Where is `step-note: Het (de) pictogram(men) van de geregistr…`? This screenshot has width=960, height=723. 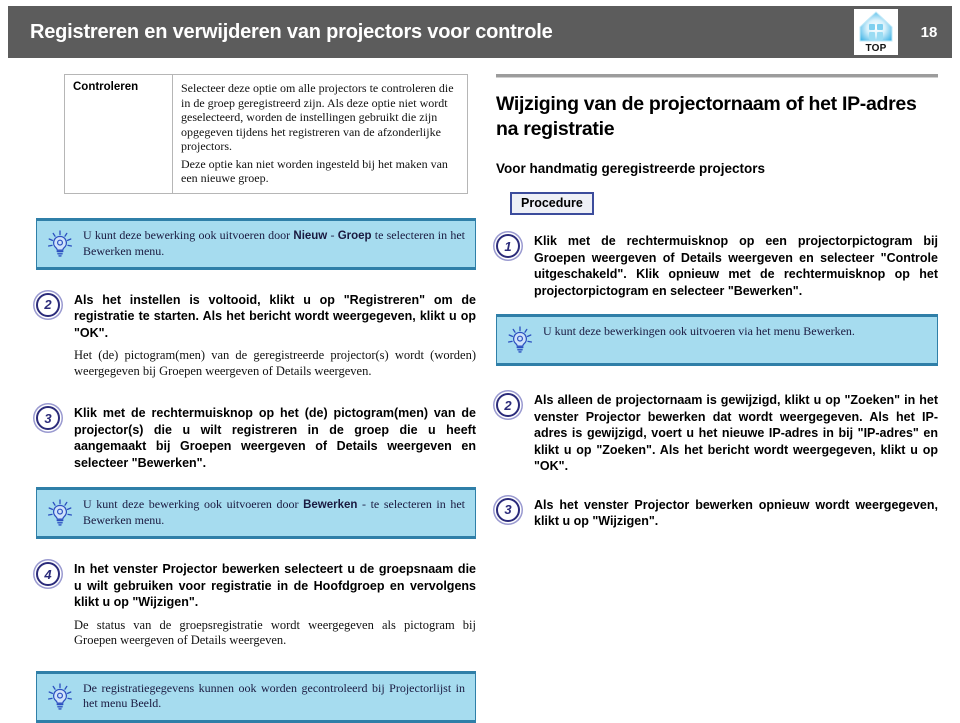 step-note: Het (de) pictogram(men) van de geregistr… is located at coordinates (275, 363).